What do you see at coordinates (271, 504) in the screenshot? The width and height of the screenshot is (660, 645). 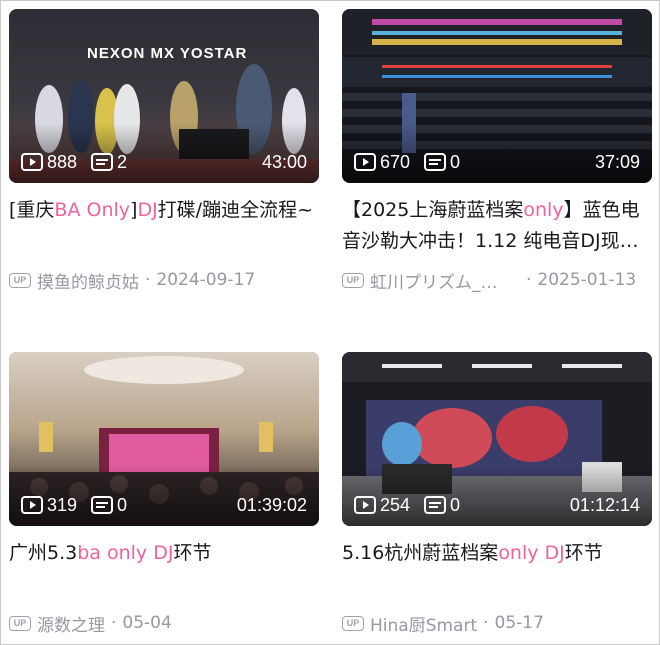 I see `video-duration: 01:39:02` at bounding box center [271, 504].